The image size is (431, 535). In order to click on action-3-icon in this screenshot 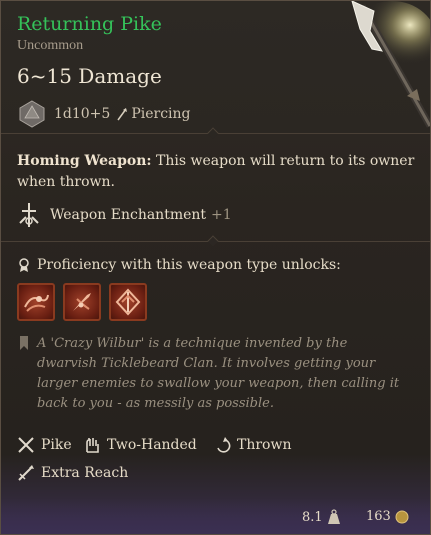, I will do `click(128, 302)`.